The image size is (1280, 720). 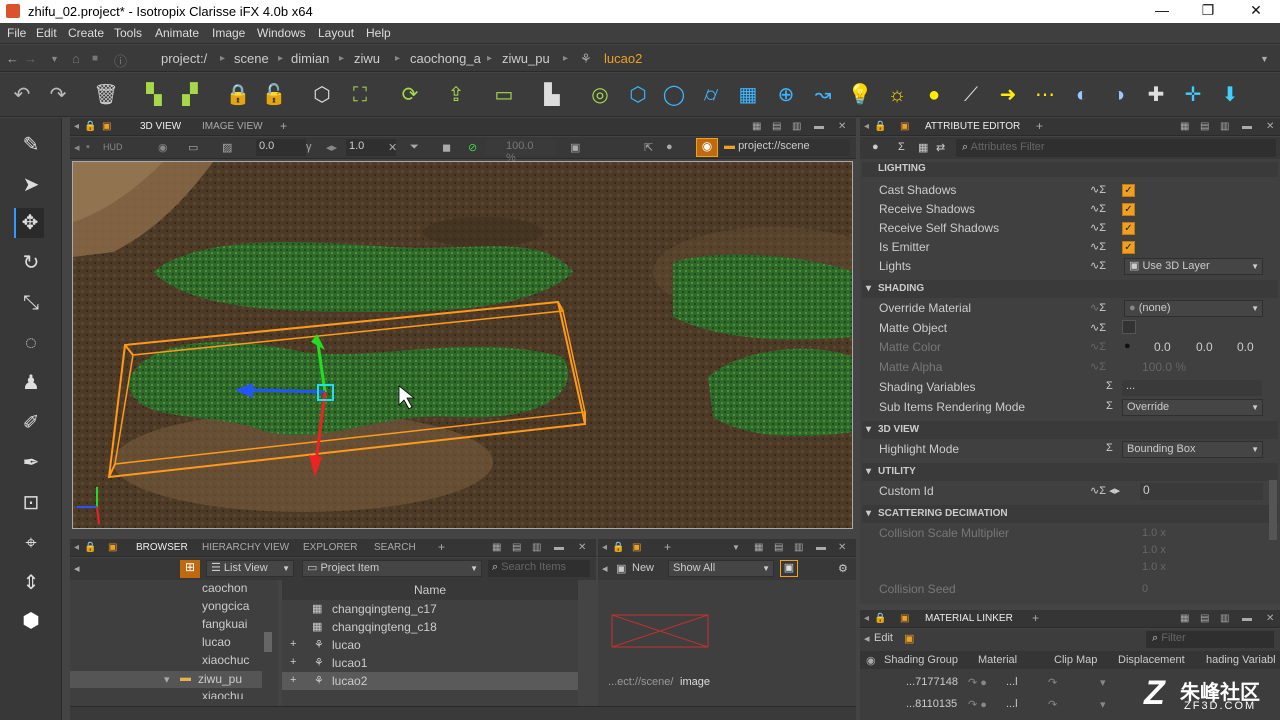 I want to click on sphere-shade-icon: ●, so click(x=669, y=147).